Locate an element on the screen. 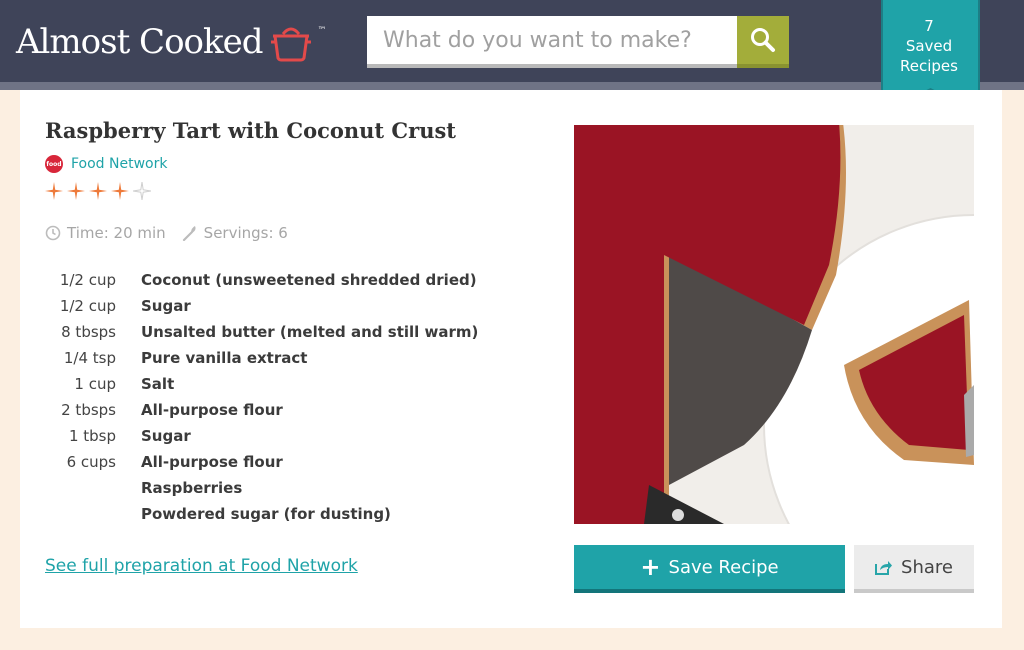 This screenshot has height=650, width=1024. ingredient-row: 1/4 tsp Pure vanilla extract is located at coordinates (285, 358).